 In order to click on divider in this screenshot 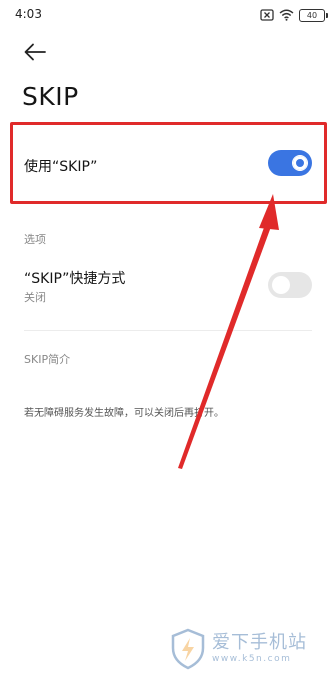, I will do `click(168, 330)`.